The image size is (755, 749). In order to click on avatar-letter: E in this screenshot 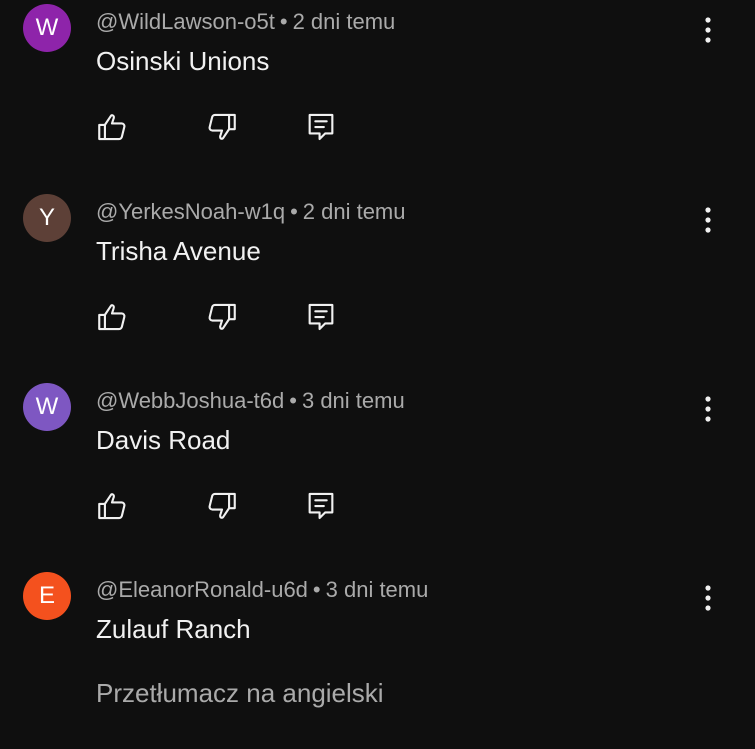, I will do `click(46, 595)`.